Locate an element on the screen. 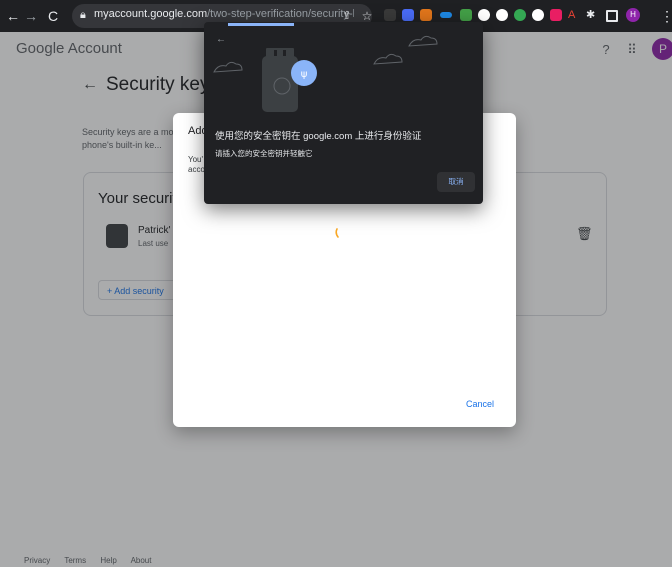 This screenshot has width=672, height=567. extension-icon: A is located at coordinates (574, 15).